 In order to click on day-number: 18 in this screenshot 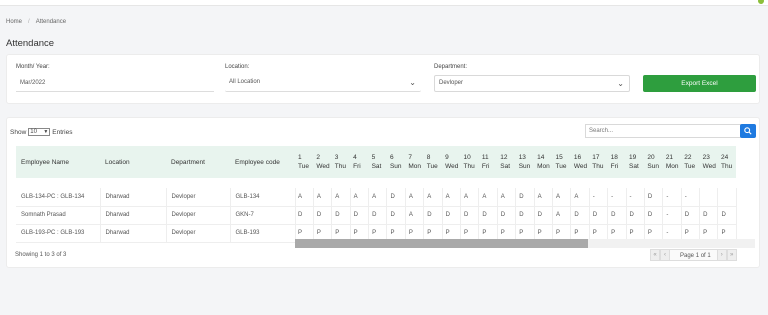, I will do `click(614, 157)`.